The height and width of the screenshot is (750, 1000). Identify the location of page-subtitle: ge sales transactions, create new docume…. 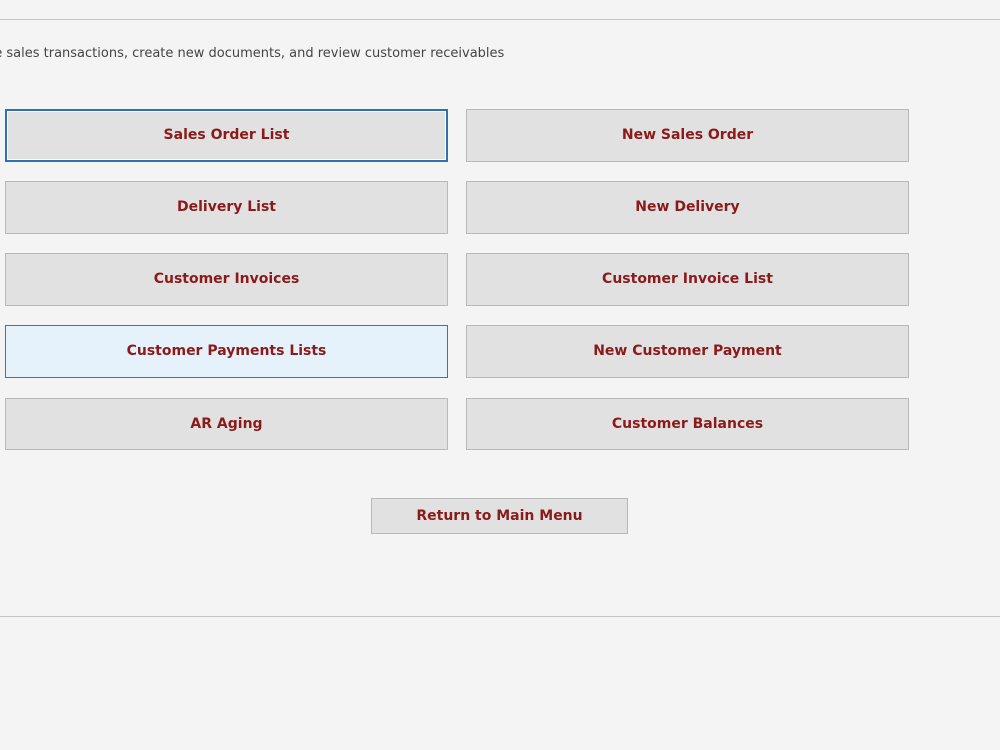
(500, 54).